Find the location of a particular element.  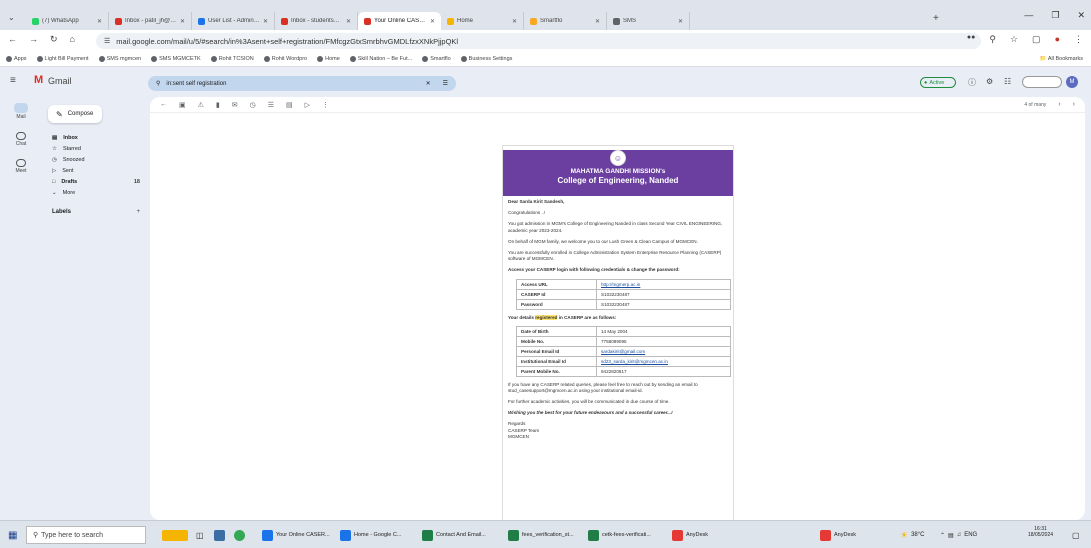

browser-tab: User List - Admin Console✕ is located at coordinates (233, 21).